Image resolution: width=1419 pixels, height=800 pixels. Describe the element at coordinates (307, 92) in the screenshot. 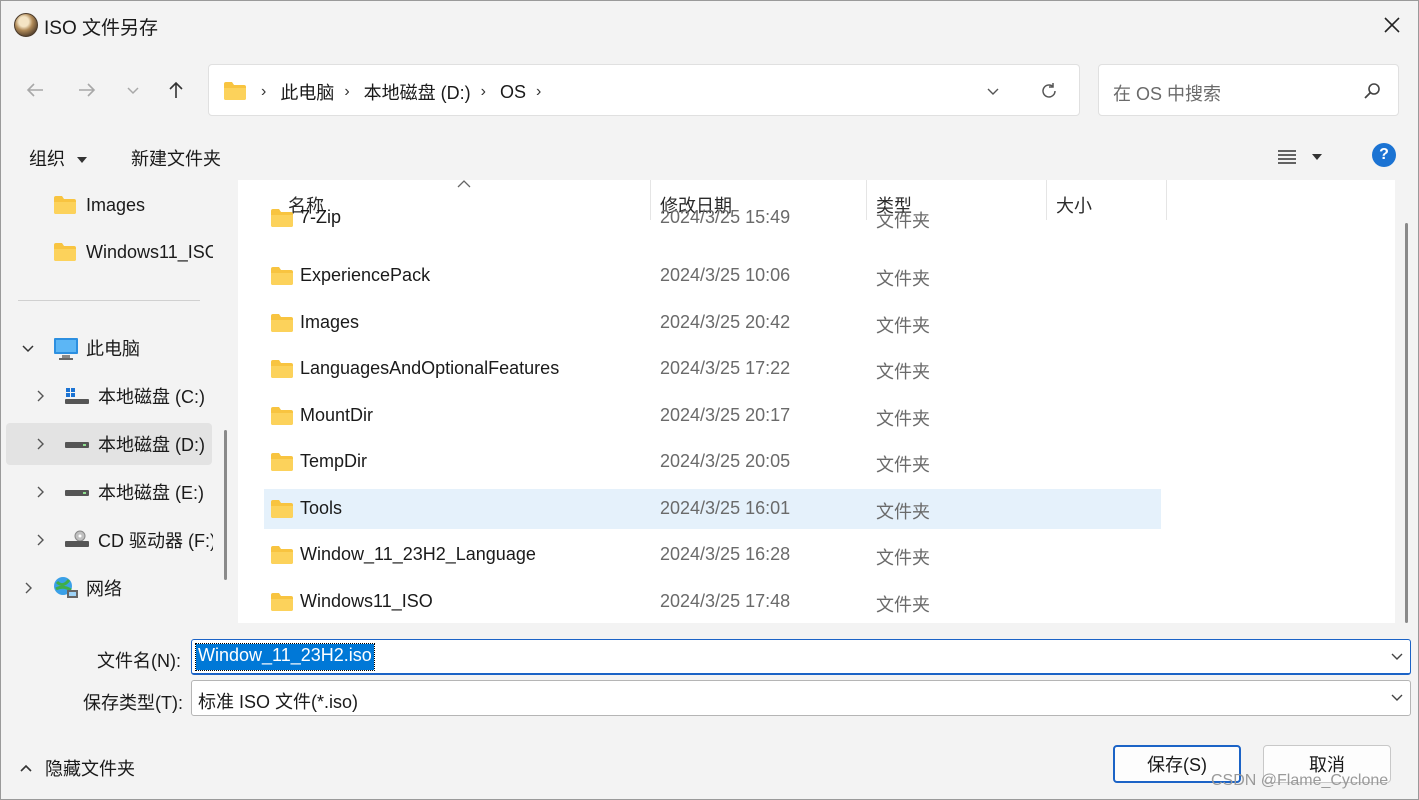

I see `breadcrumb-this-pc: 此电脑` at that location.